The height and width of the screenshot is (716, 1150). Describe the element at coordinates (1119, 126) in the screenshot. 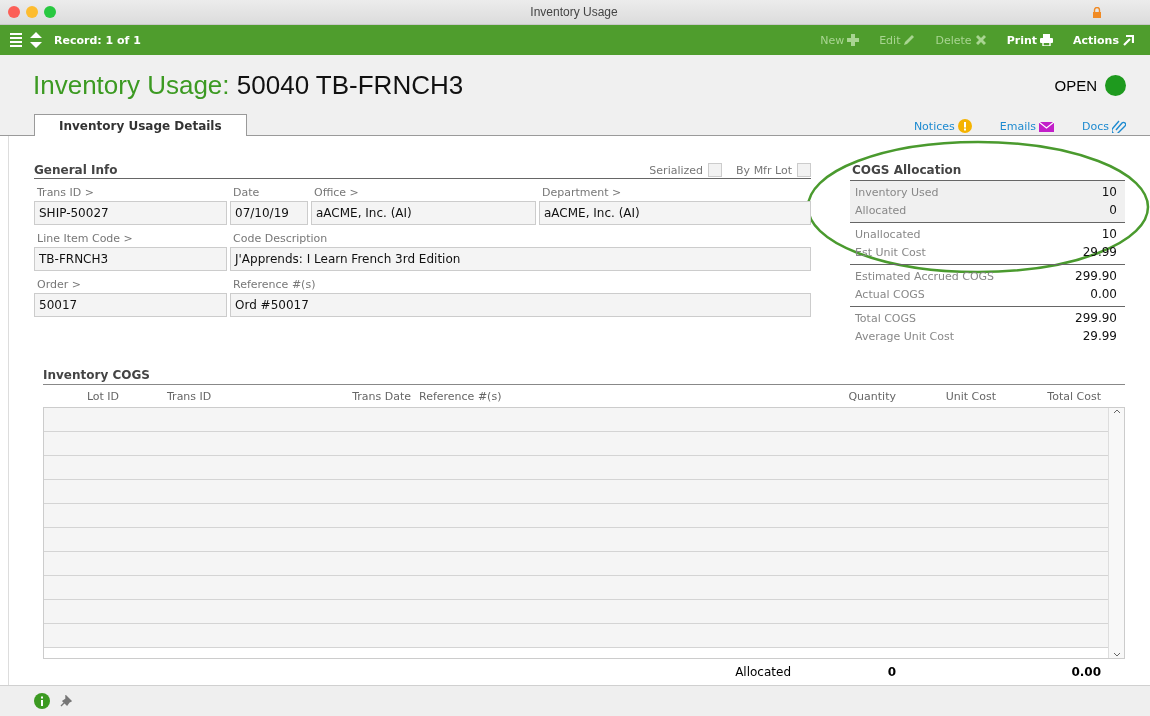

I see `paperclip-icon` at that location.